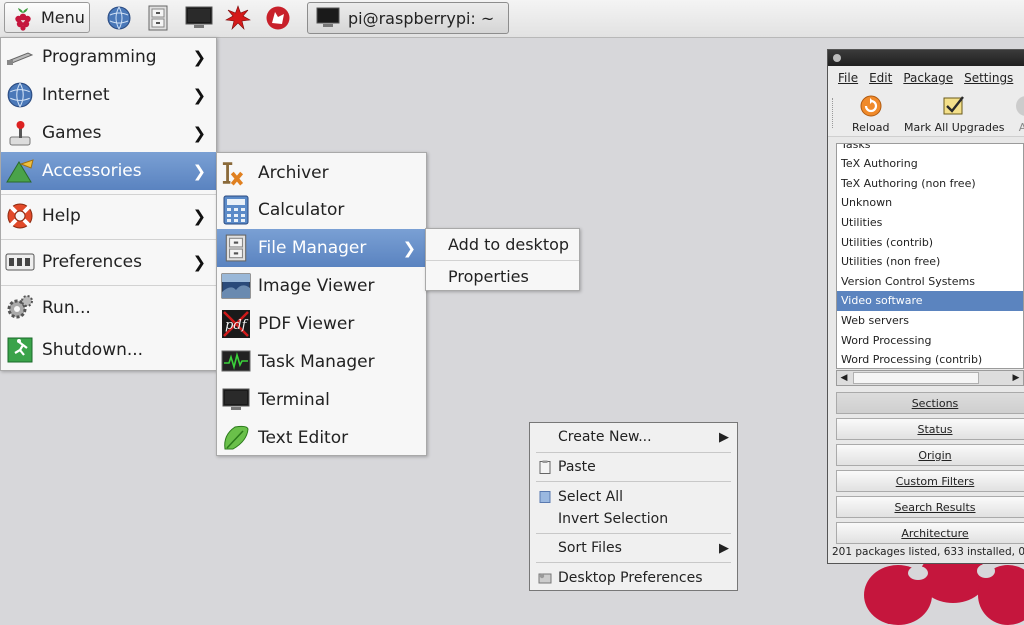 The image size is (1024, 625). Describe the element at coordinates (930, 301) in the screenshot. I see `list-item-selected: Video software` at that location.